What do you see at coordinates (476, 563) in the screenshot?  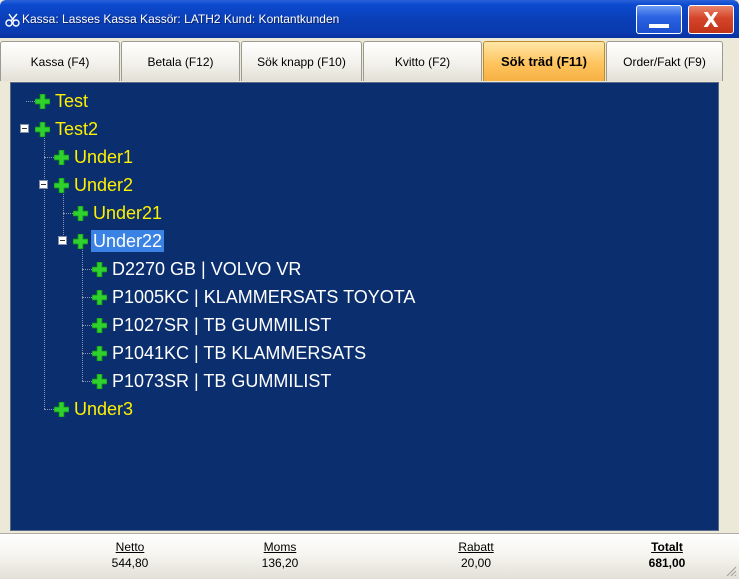 I see `rabatt-value: 20,00` at bounding box center [476, 563].